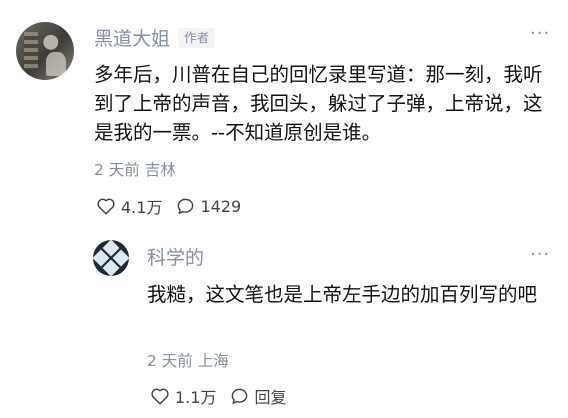 Image resolution: width=568 pixels, height=418 pixels. Describe the element at coordinates (142, 207) in the screenshot. I see `like-count: 4.1万` at that location.